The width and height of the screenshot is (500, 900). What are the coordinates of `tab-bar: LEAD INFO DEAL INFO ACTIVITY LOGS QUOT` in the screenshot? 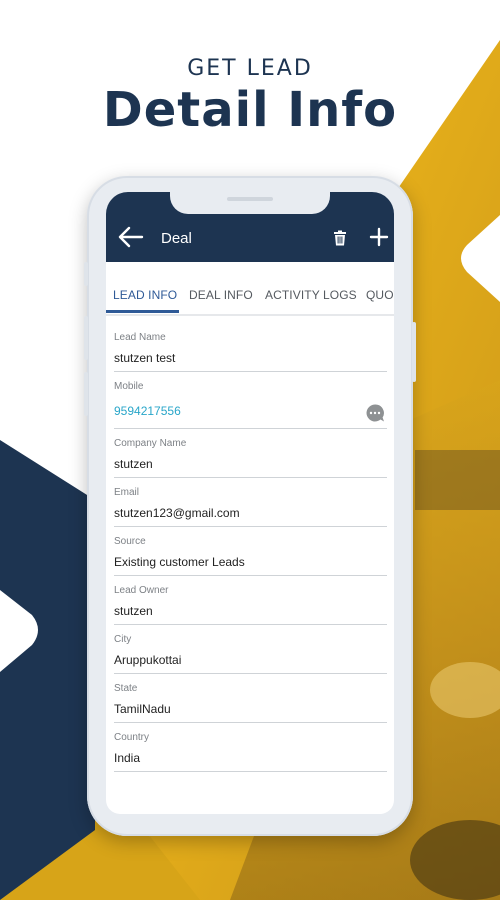 It's located at (250, 289).